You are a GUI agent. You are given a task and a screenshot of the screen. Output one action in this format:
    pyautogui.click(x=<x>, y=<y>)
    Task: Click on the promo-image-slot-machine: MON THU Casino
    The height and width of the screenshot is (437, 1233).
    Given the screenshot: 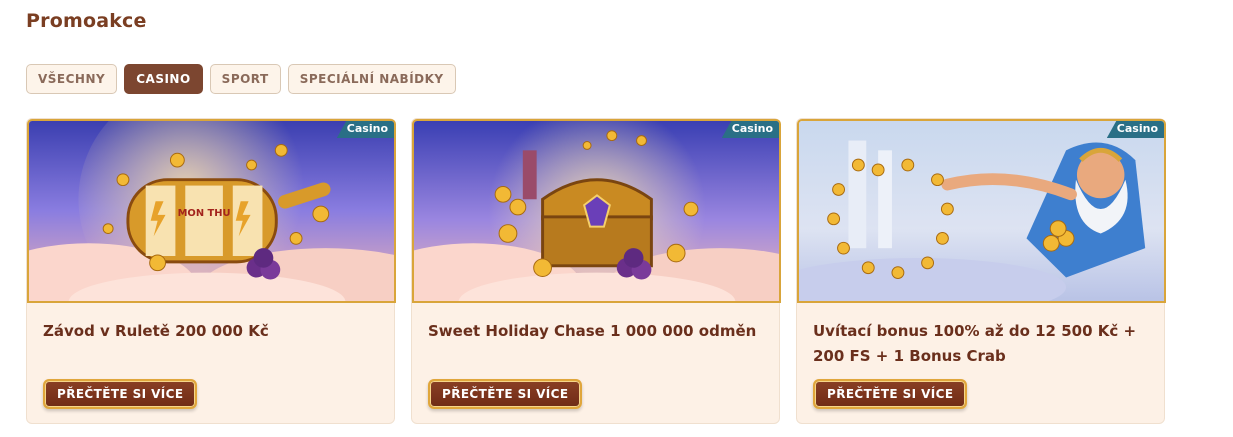 What is the action you would take?
    pyautogui.click(x=211, y=211)
    